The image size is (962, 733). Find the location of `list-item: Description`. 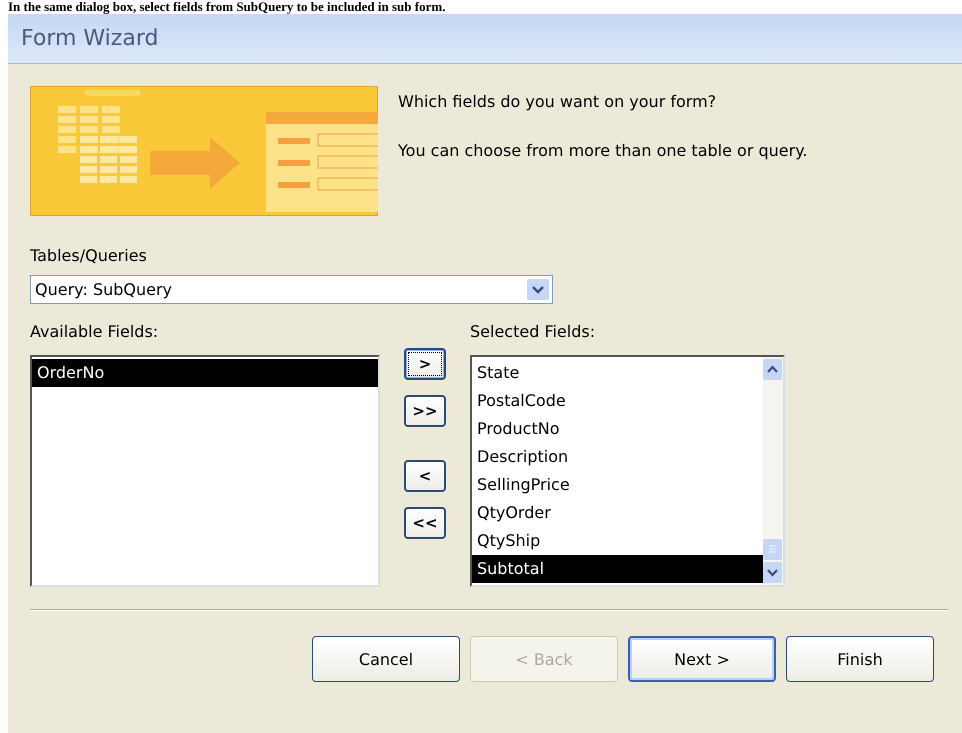

list-item: Description is located at coordinates (617, 457).